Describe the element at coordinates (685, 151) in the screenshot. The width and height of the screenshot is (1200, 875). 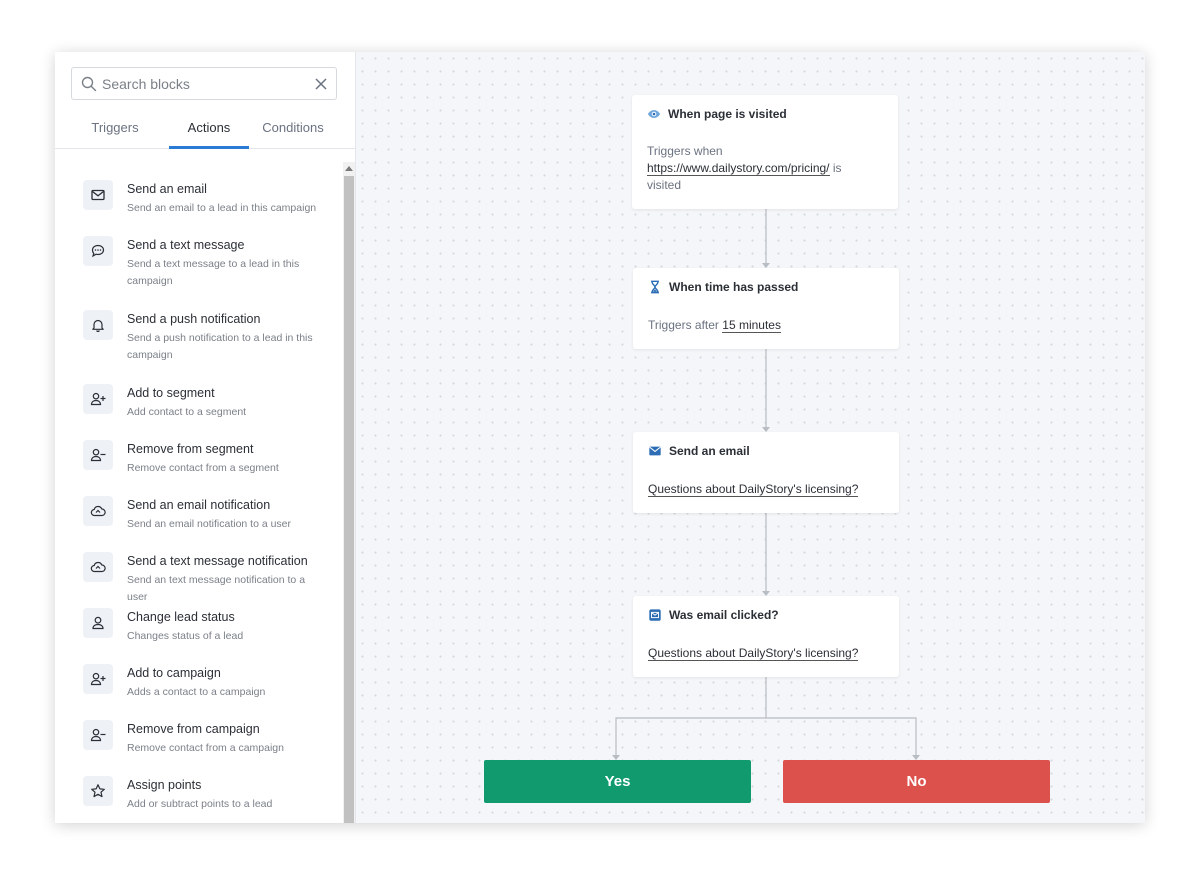
I see `node-text-before: Triggers when` at that location.